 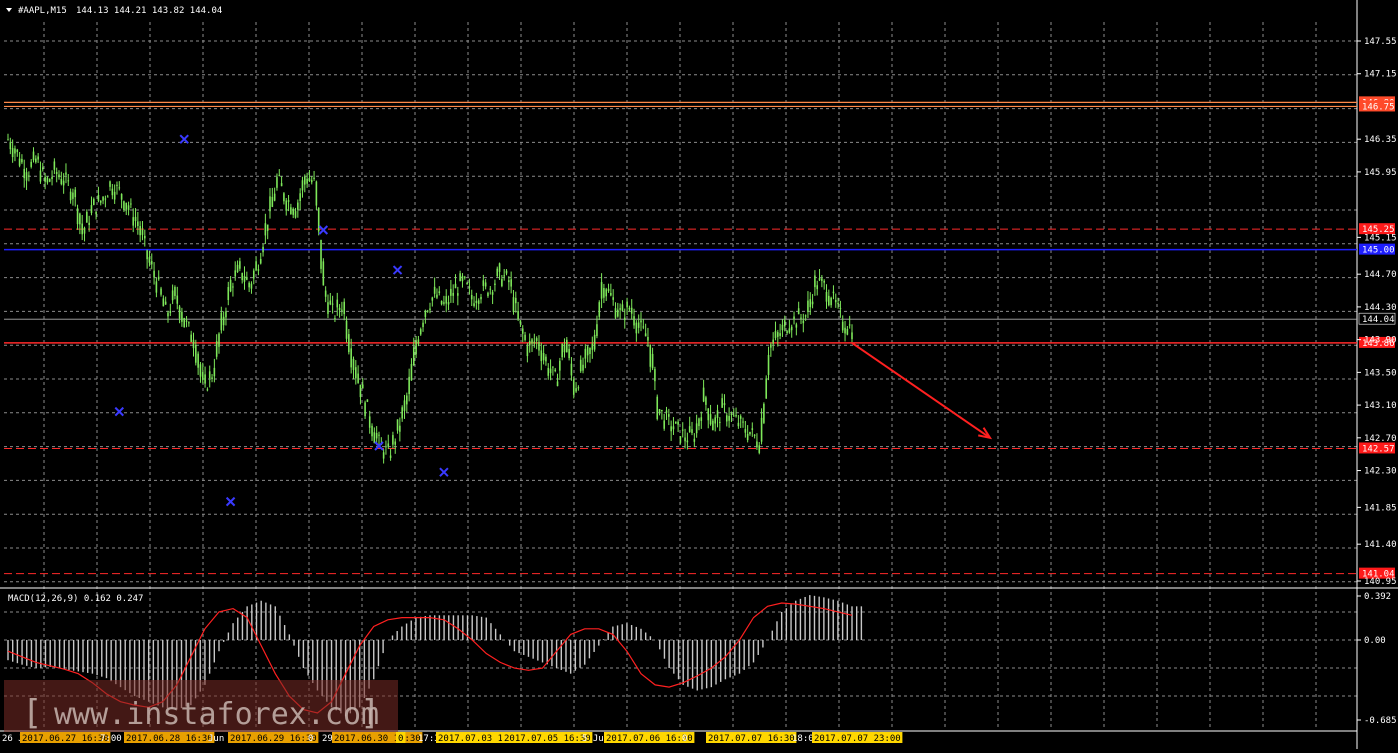 I want to click on watermark-bracket-left: [, so click(x=32, y=713).